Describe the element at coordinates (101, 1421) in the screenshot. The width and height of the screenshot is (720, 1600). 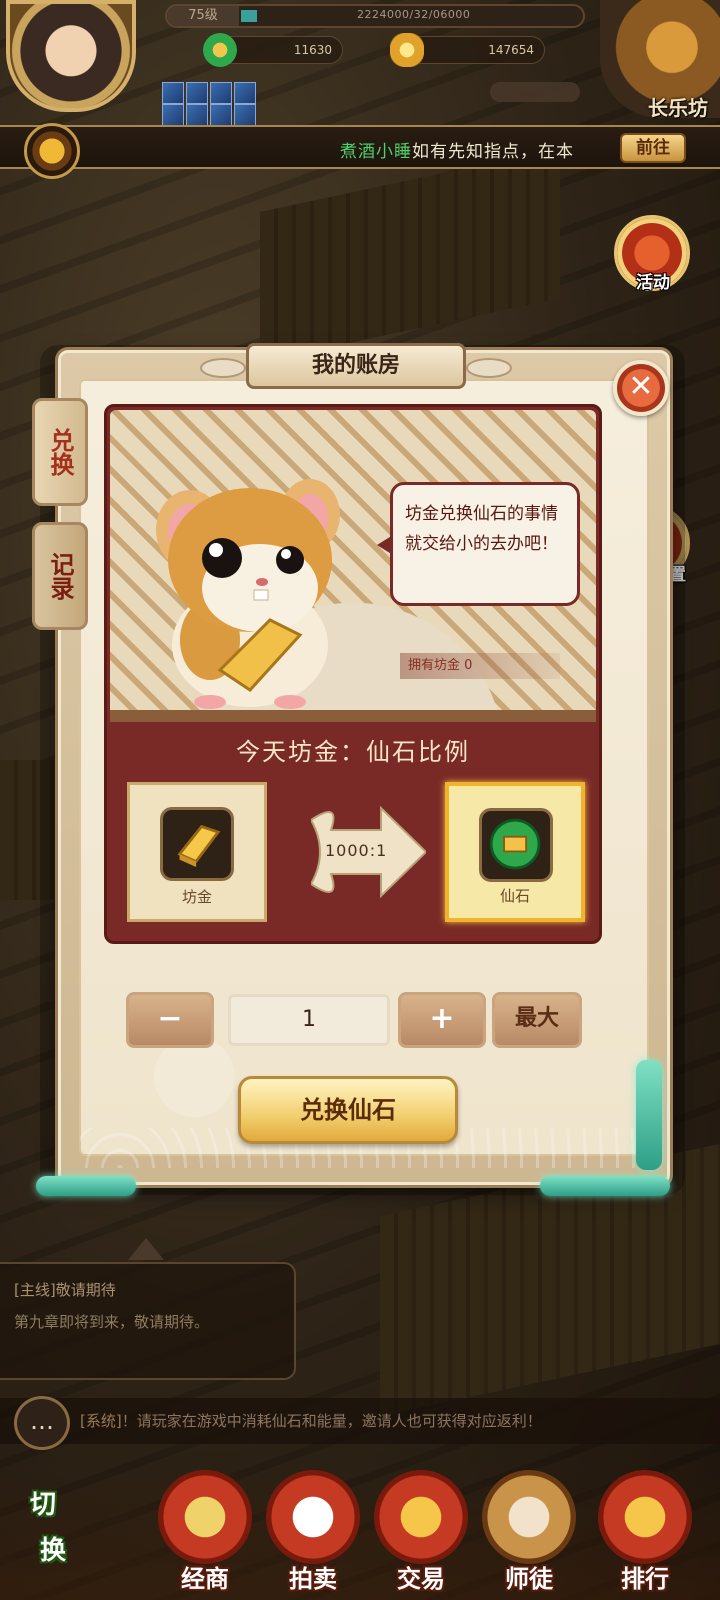
I see `system-tag: [系统]` at that location.